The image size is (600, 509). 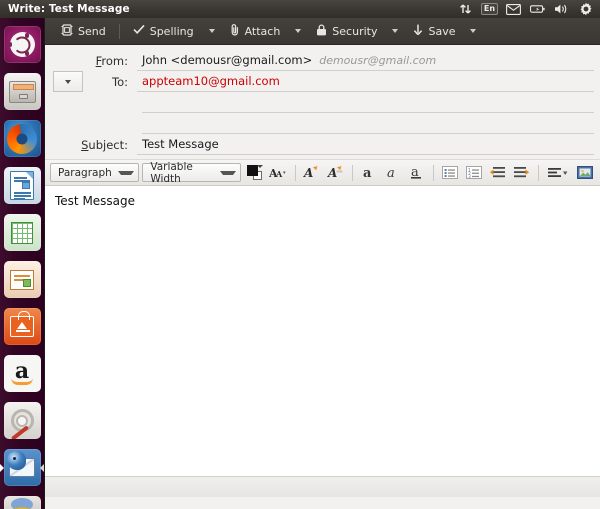 I want to click on outdent-icon, so click(x=498, y=172).